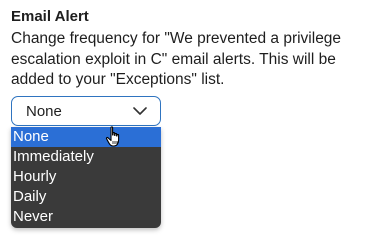  I want to click on dropdown-option-hourly: Hourly, so click(86, 177).